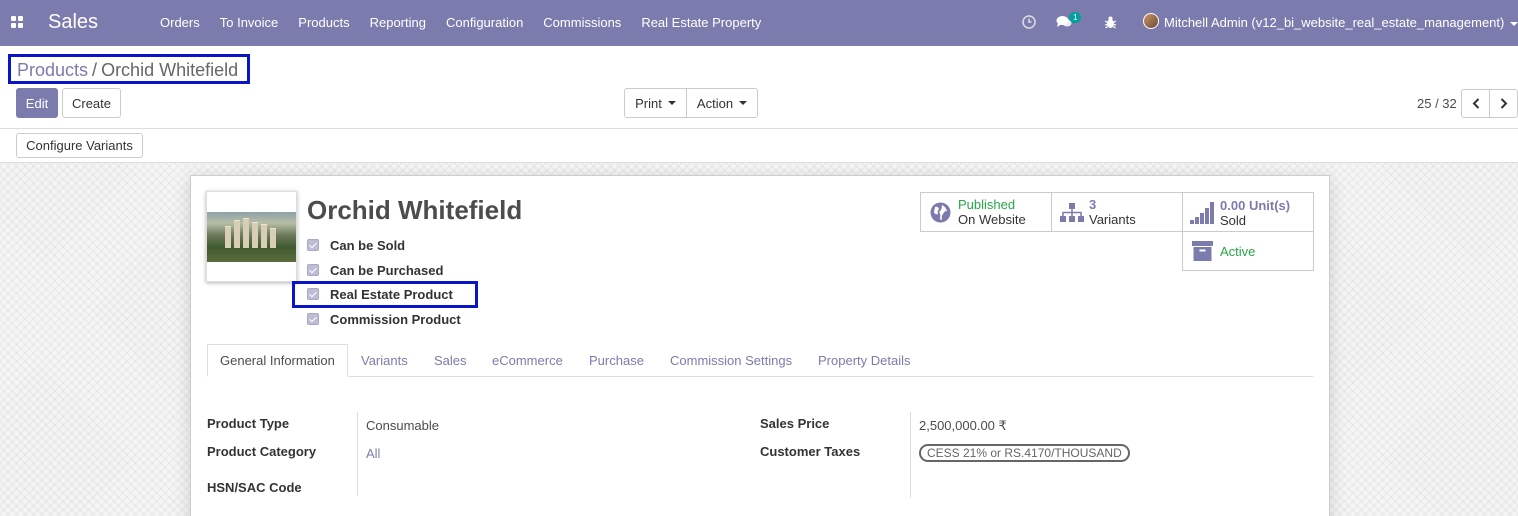 Image resolution: width=1518 pixels, height=516 pixels. I want to click on action-dropdown: Action, so click(722, 103).